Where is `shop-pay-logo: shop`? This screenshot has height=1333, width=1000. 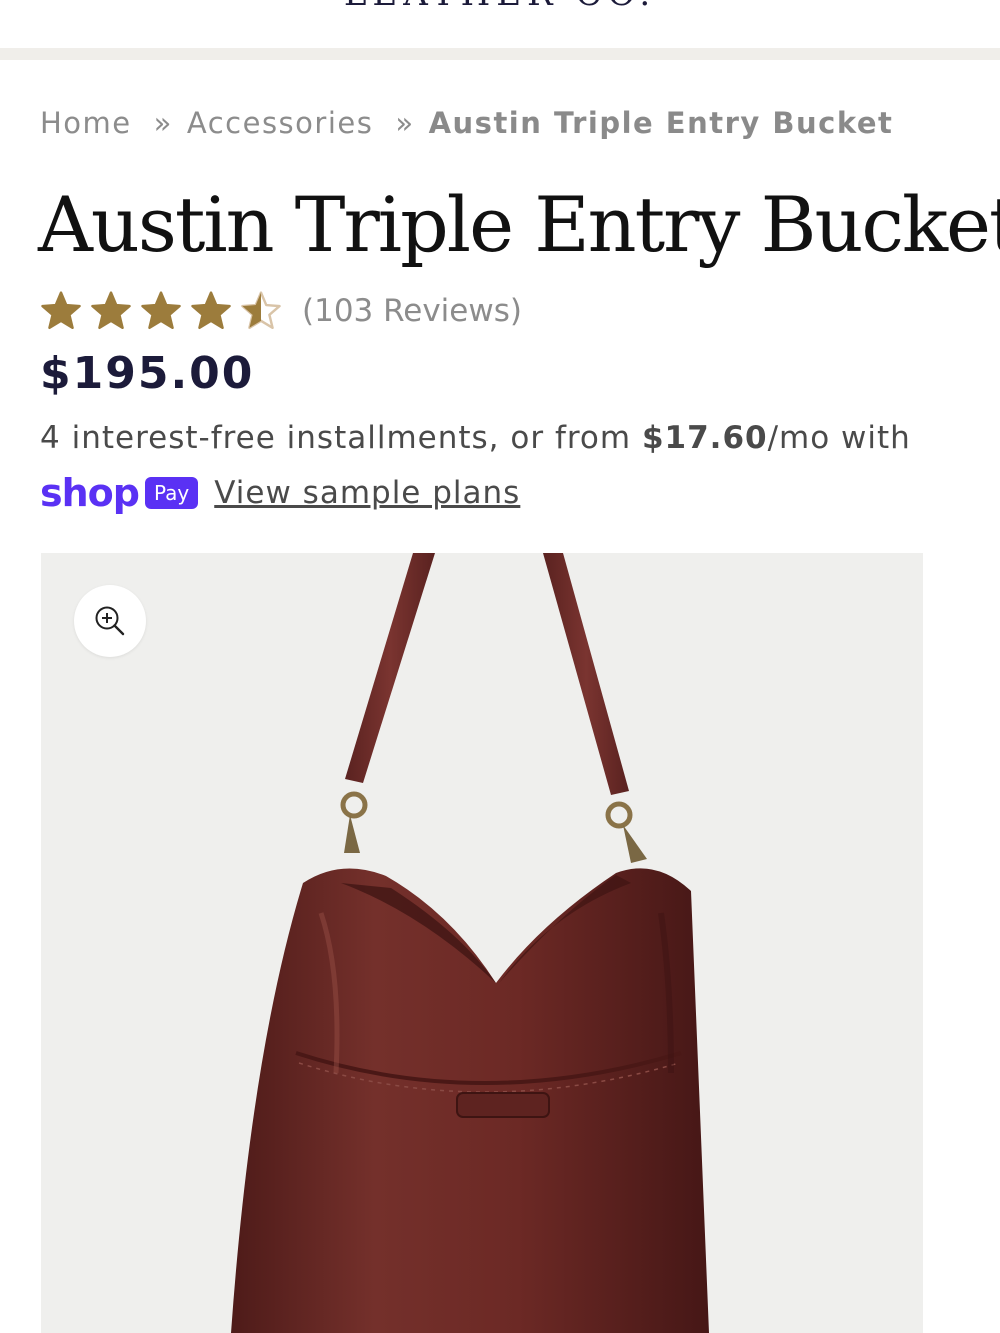
shop-pay-logo: shop is located at coordinates (90, 493).